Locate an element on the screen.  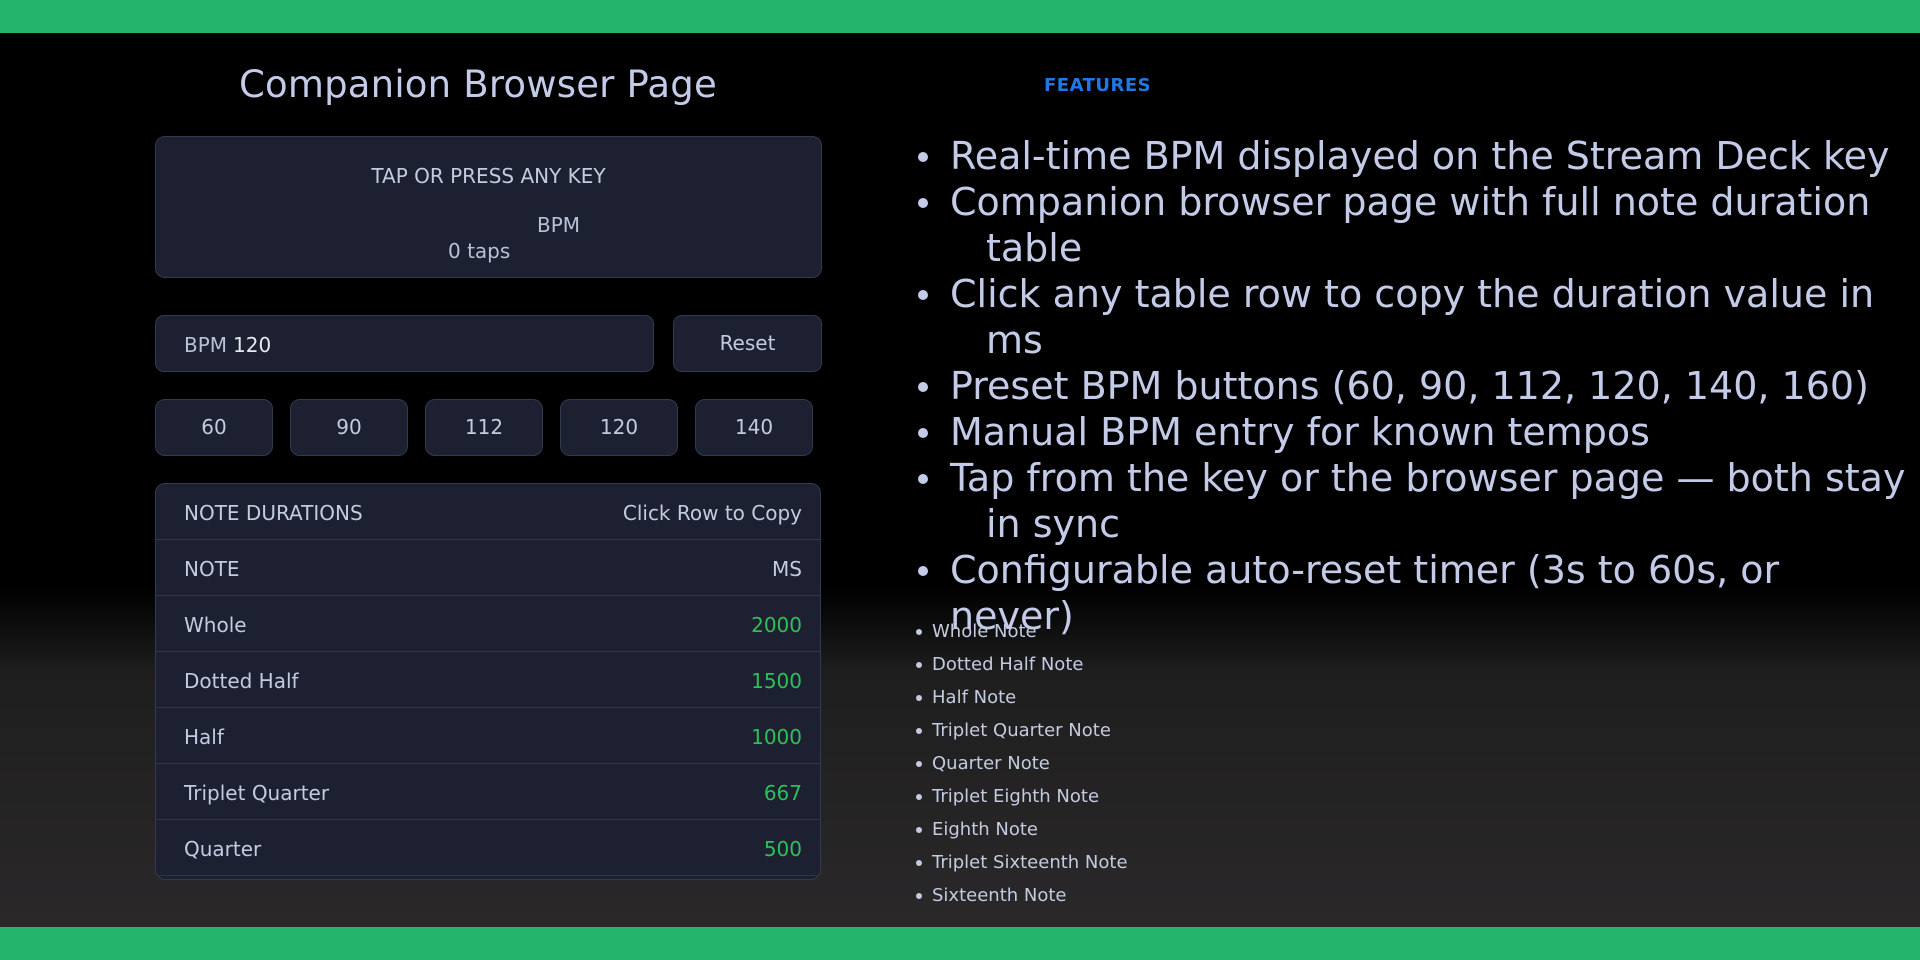
note-name: Dotted Half is located at coordinates (241, 681).